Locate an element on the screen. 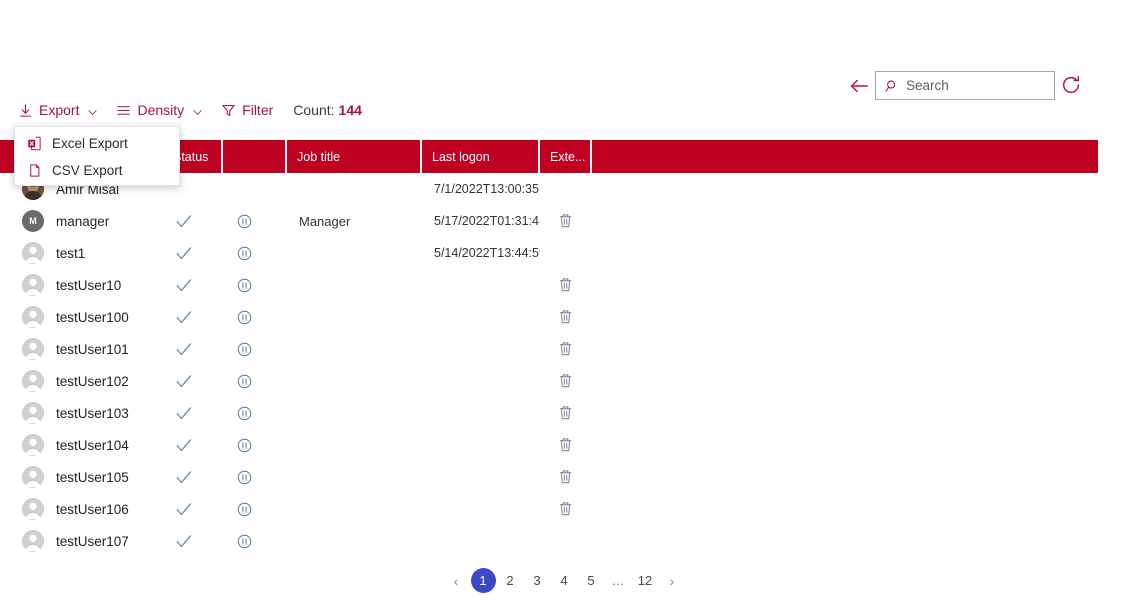 The width and height of the screenshot is (1128, 615). menu-item-excel-export: Excel Export is located at coordinates (97, 143).